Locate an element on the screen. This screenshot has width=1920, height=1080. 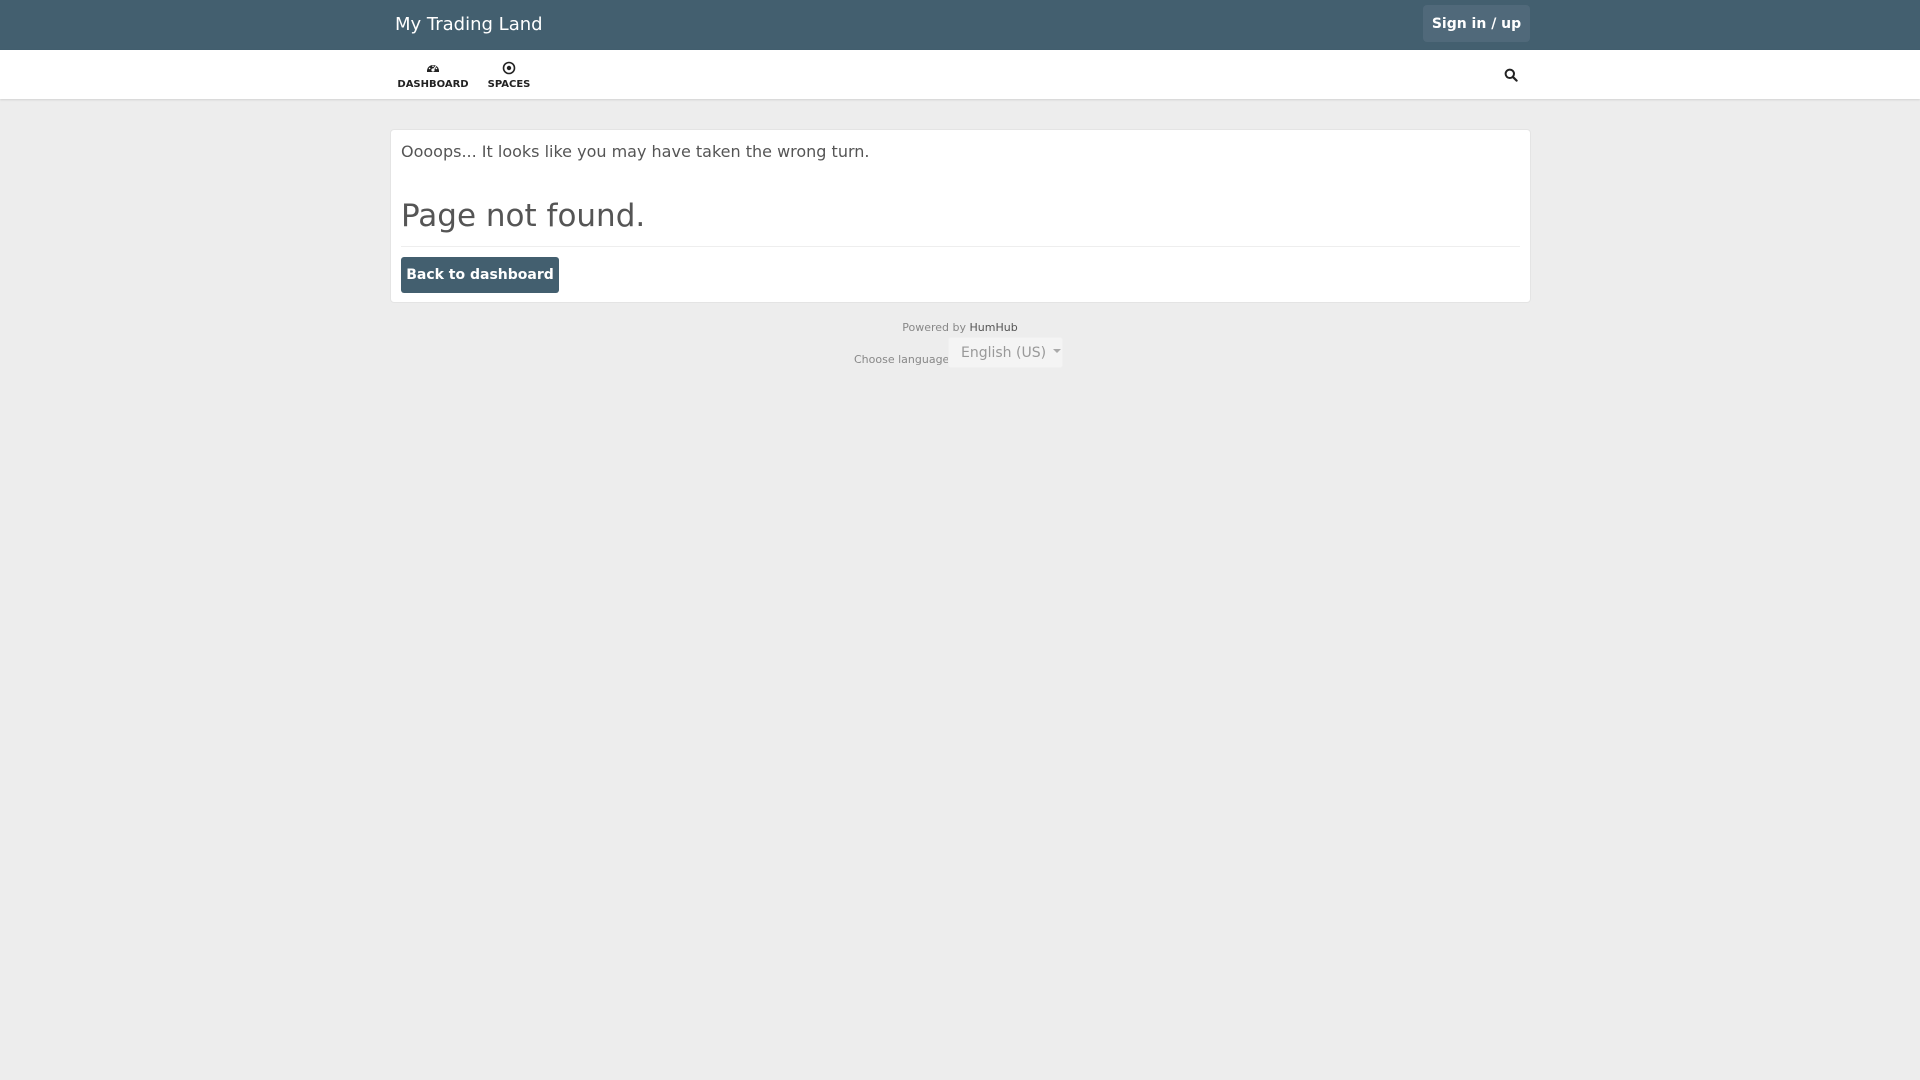
error-title: Page not found. is located at coordinates (523, 216).